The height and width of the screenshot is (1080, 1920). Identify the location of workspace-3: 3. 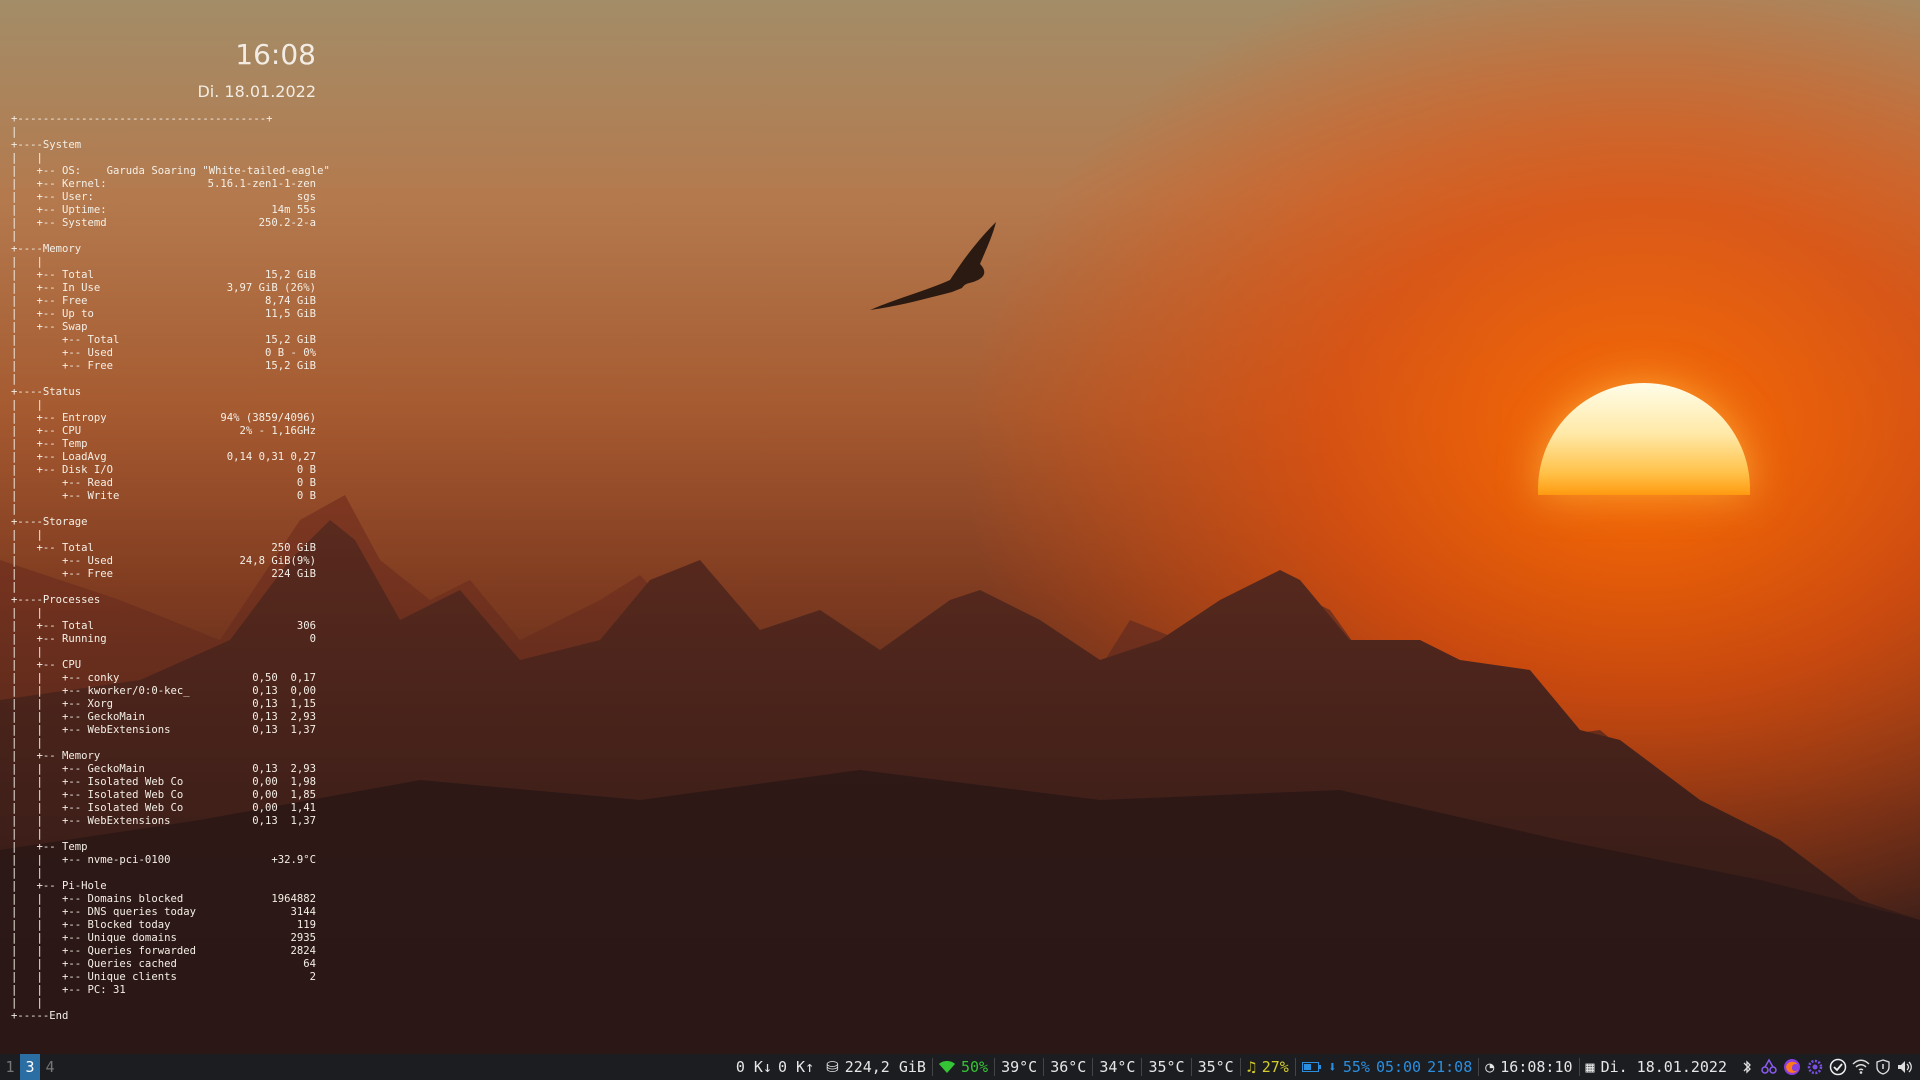
(30, 1067).